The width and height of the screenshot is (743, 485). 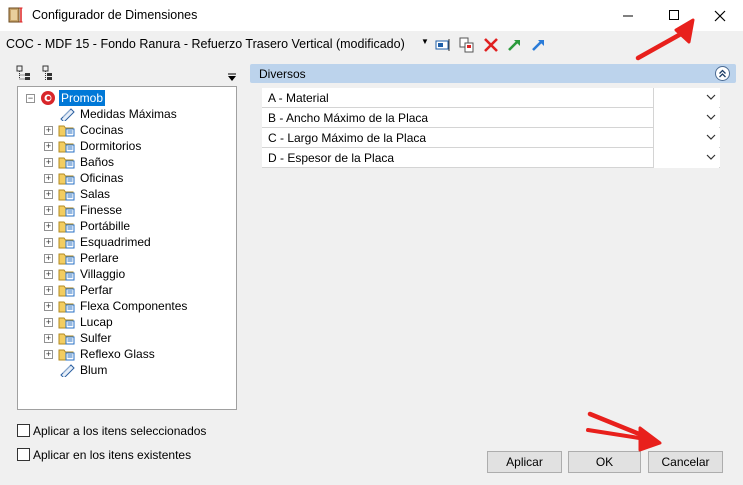 I want to click on tree-item: + Flexa Componentes, so click(x=123, y=306).